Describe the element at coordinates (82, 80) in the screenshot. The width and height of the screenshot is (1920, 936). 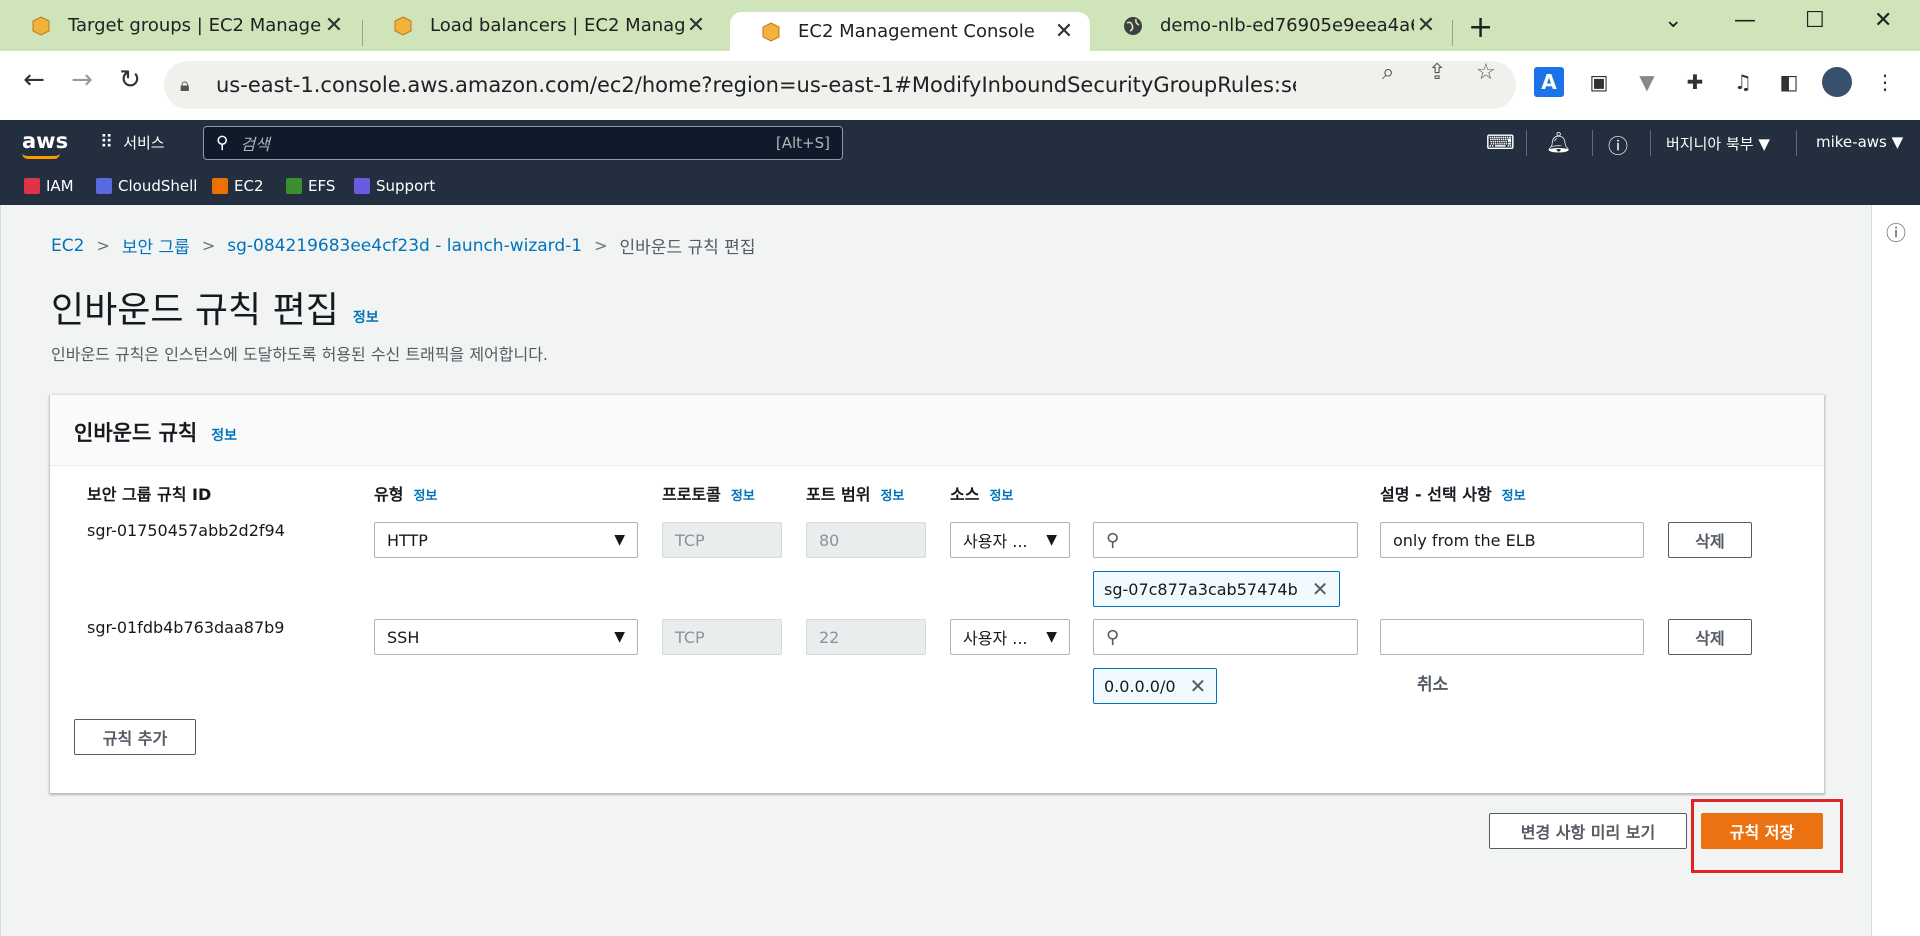
I see `forward-button: →` at that location.